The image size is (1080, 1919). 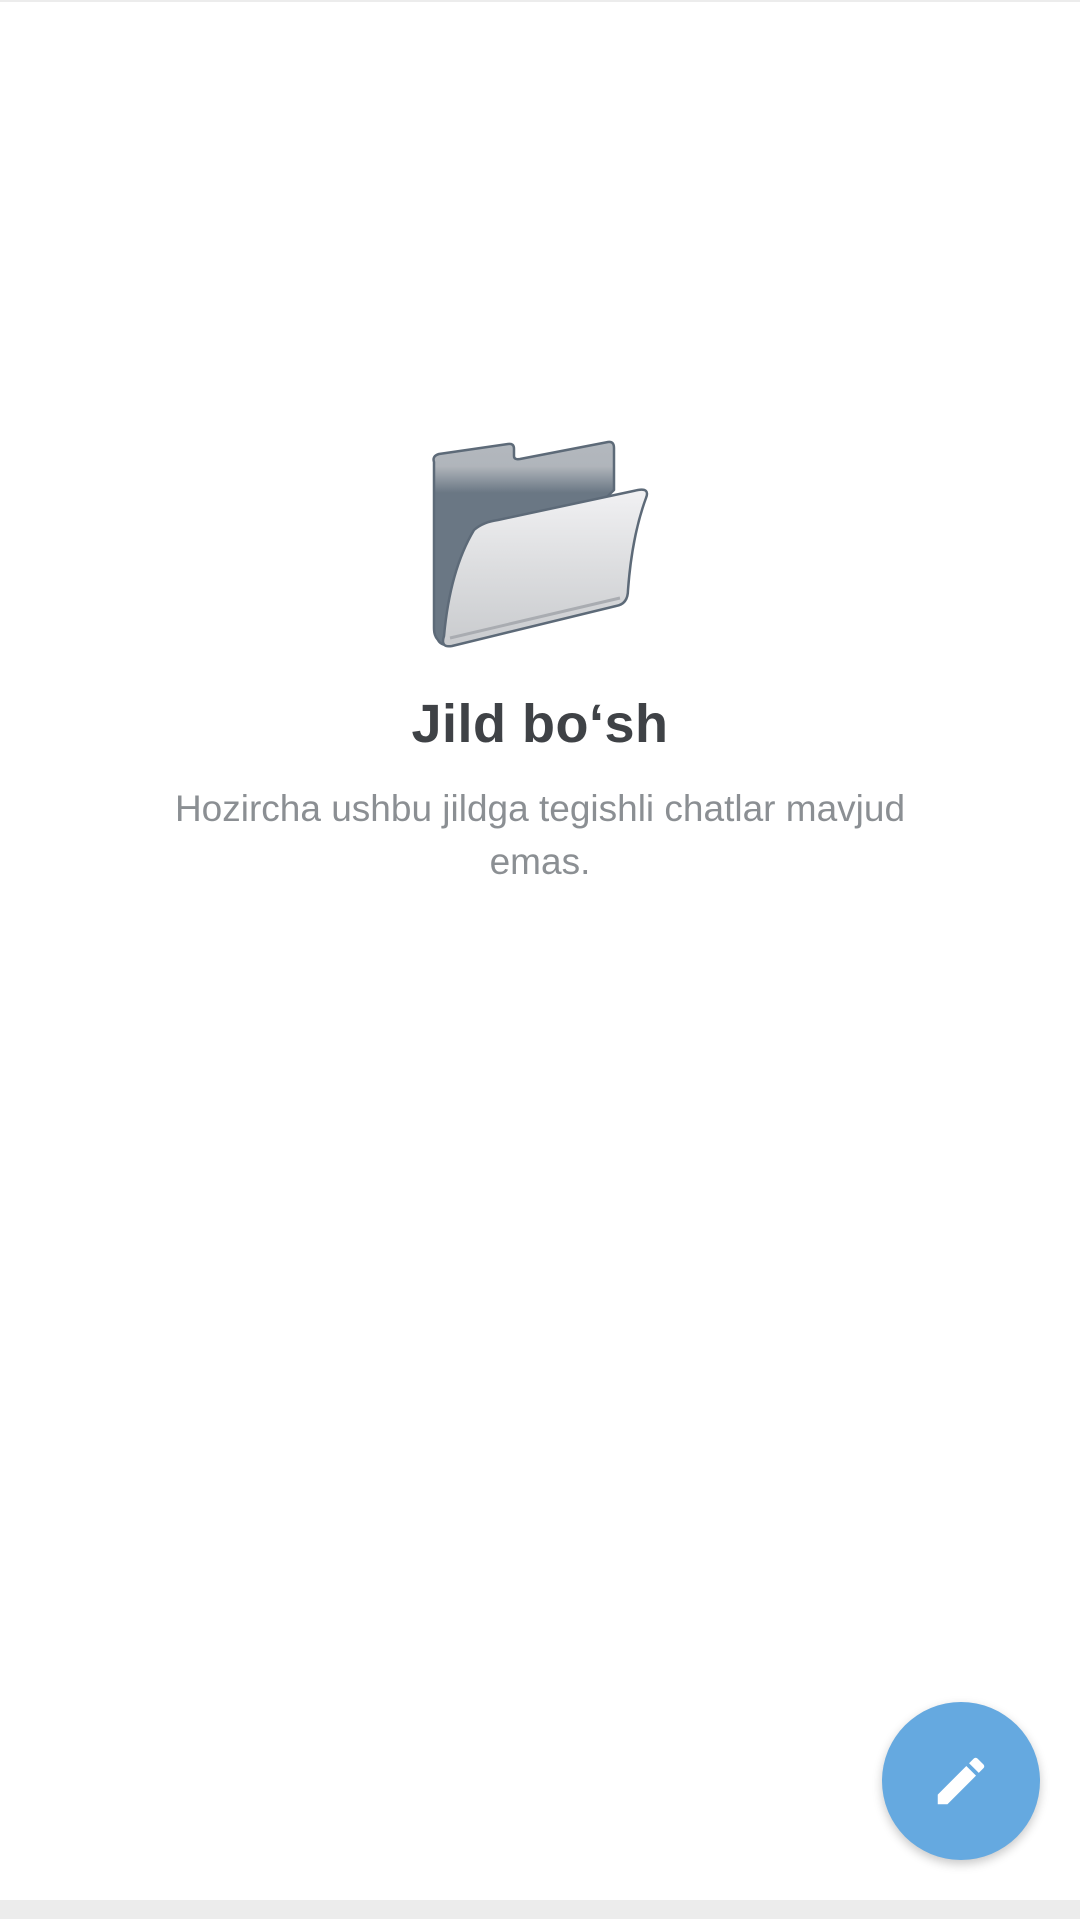 I want to click on top-divider, so click(x=540, y=1).